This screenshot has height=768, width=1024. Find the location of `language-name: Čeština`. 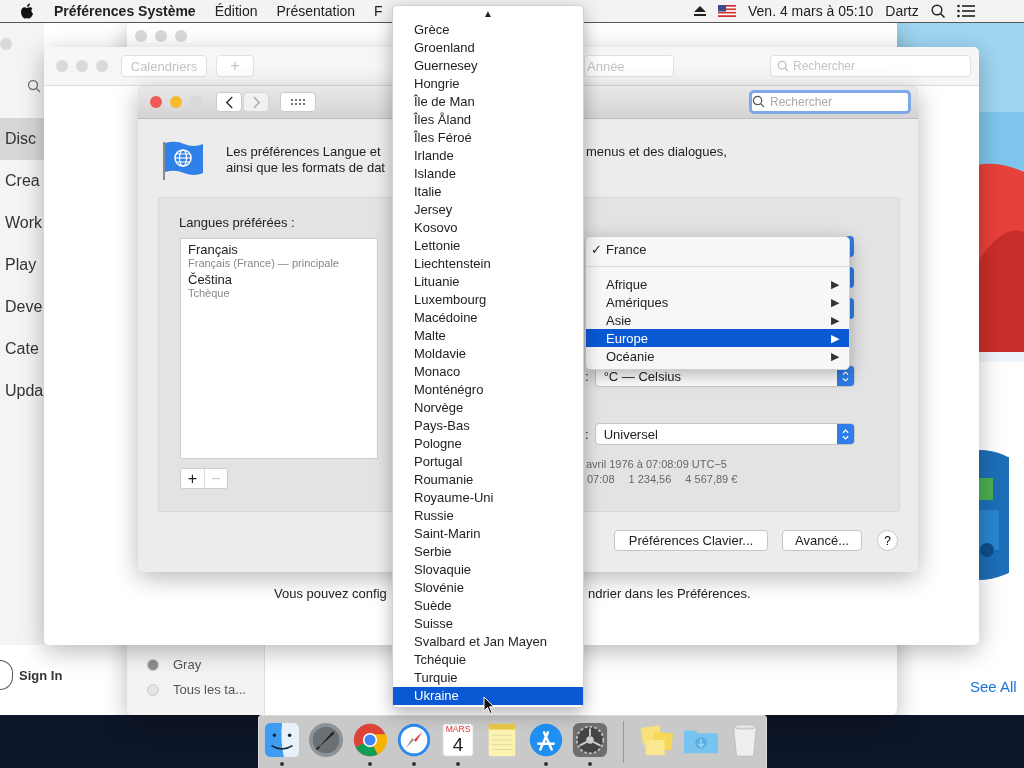

language-name: Čeština is located at coordinates (279, 279).